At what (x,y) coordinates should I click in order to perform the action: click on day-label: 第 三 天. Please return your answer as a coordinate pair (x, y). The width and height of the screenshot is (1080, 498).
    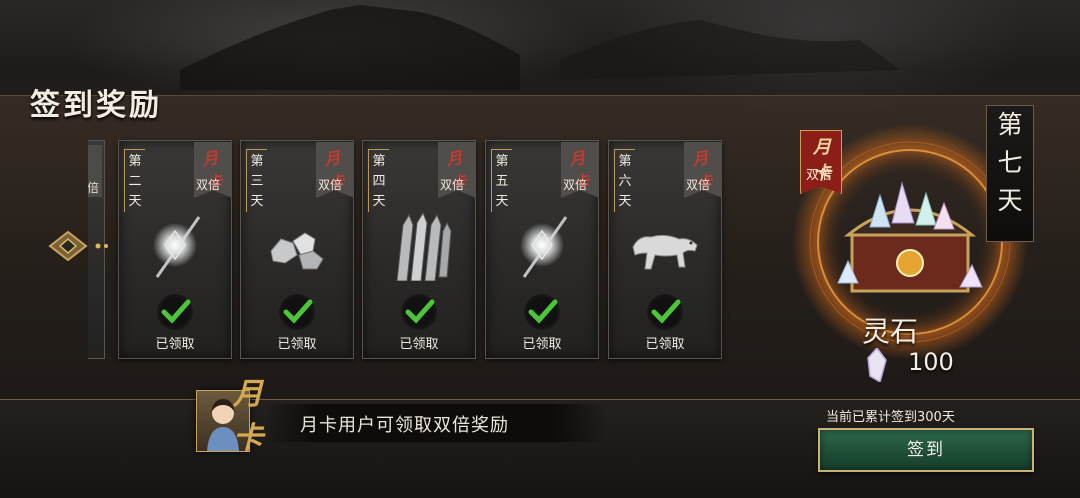
    Looking at the image, I should click on (256, 180).